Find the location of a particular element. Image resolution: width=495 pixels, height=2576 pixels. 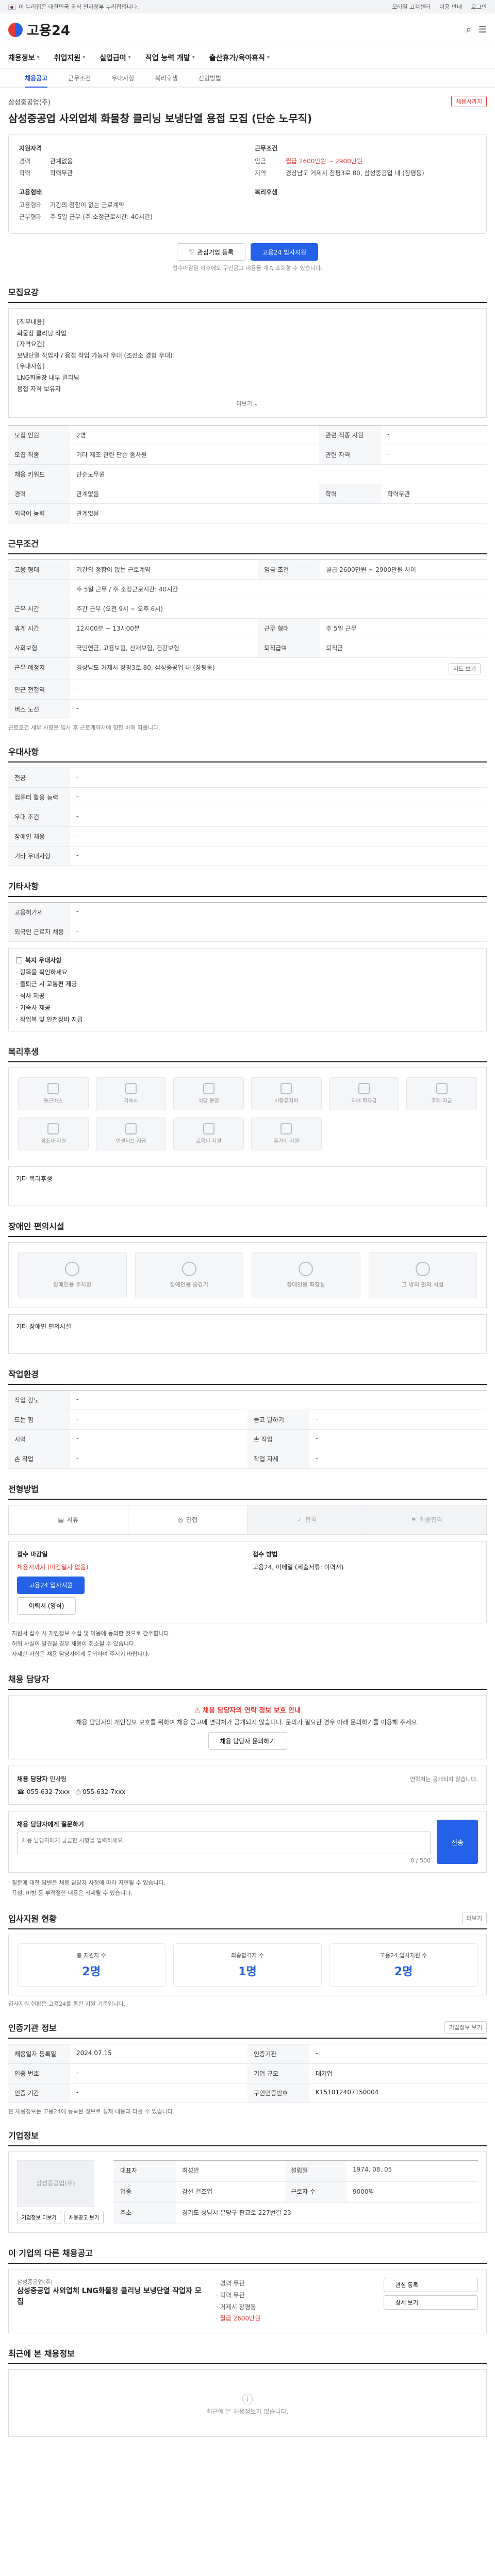

send-question-button: 전송 is located at coordinates (457, 1842).